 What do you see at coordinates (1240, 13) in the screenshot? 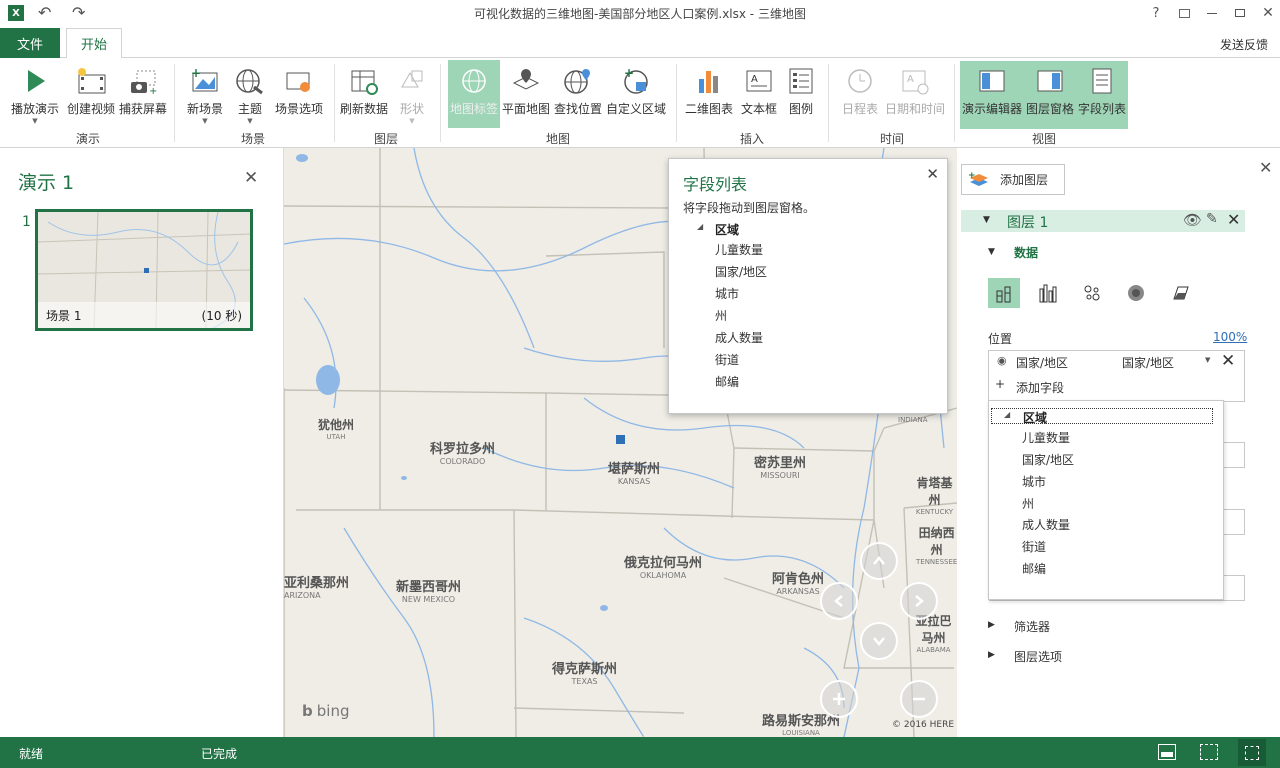
I see `restore-icon` at bounding box center [1240, 13].